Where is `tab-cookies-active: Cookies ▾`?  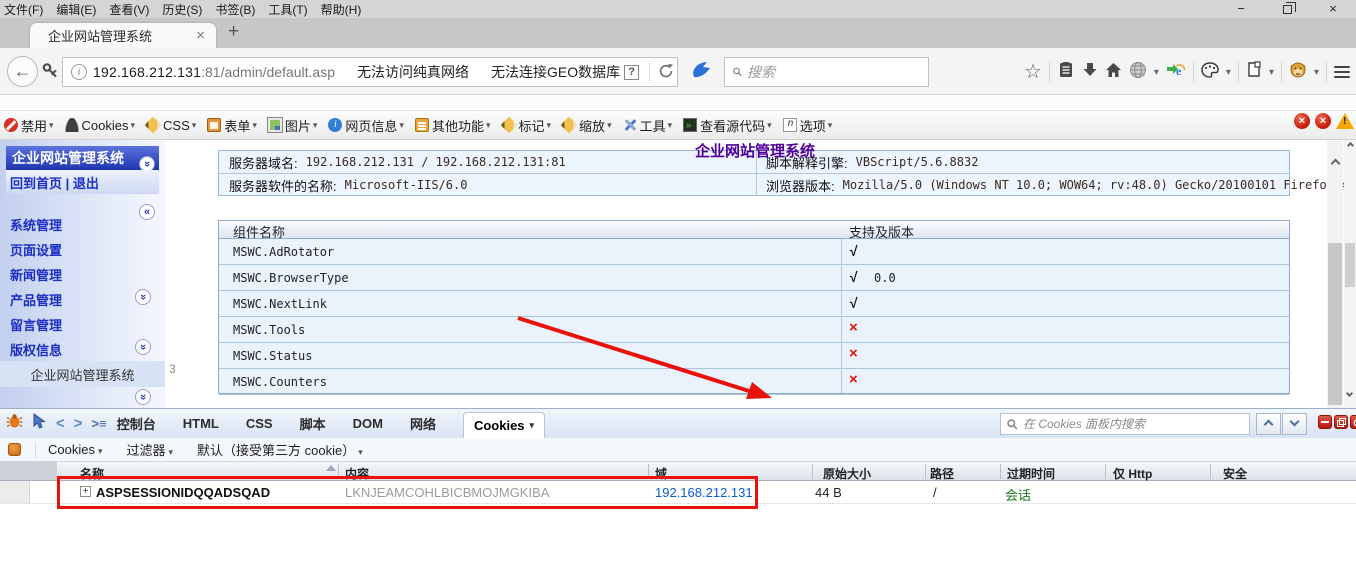 tab-cookies-active: Cookies ▾ is located at coordinates (504, 425).